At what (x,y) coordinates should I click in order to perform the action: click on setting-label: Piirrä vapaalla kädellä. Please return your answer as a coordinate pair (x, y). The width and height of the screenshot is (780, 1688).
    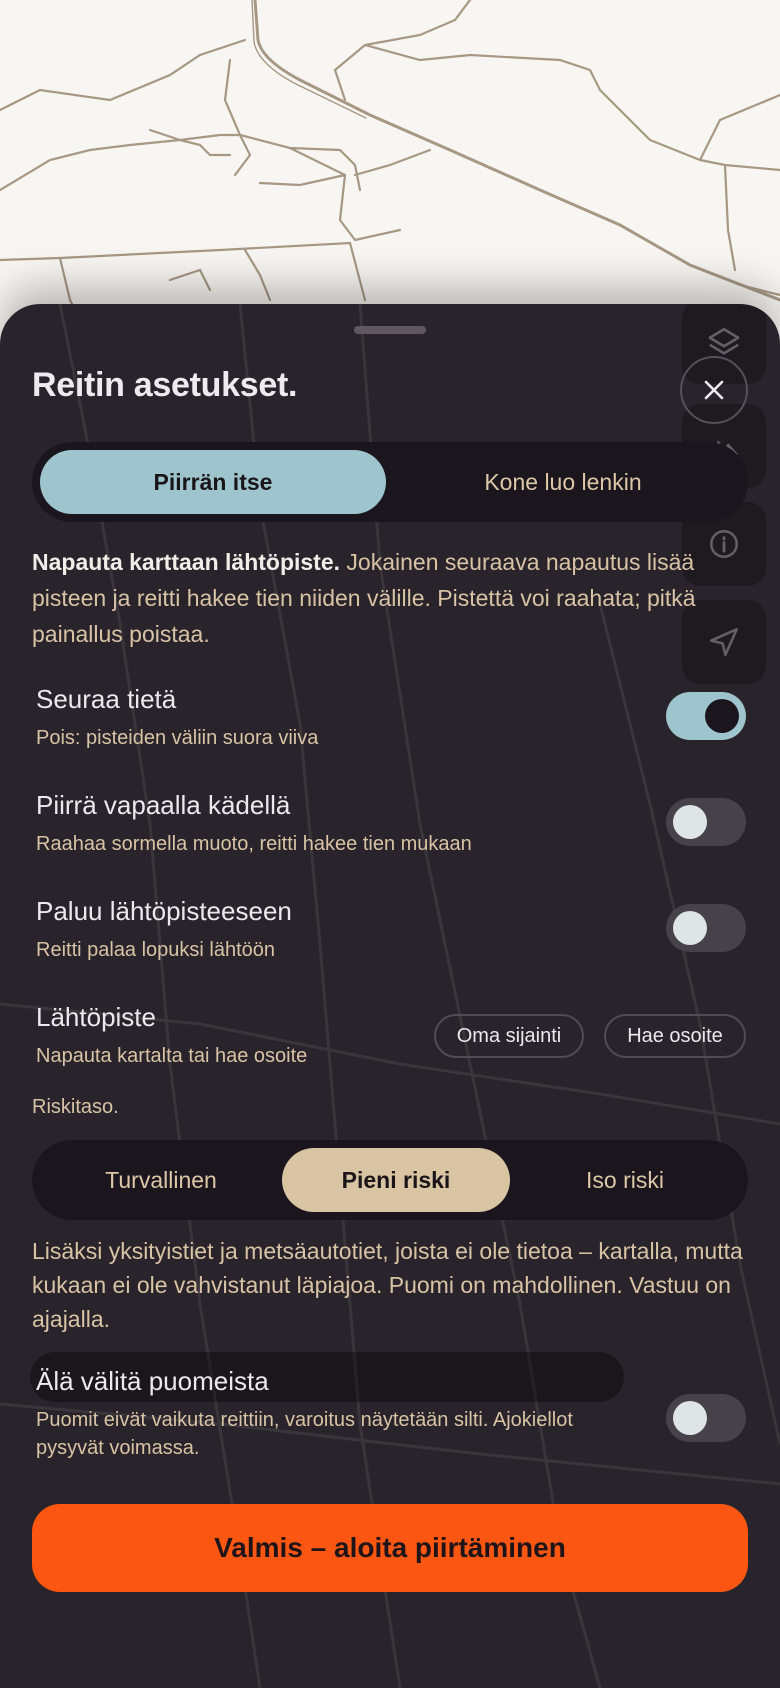
    Looking at the image, I should click on (163, 805).